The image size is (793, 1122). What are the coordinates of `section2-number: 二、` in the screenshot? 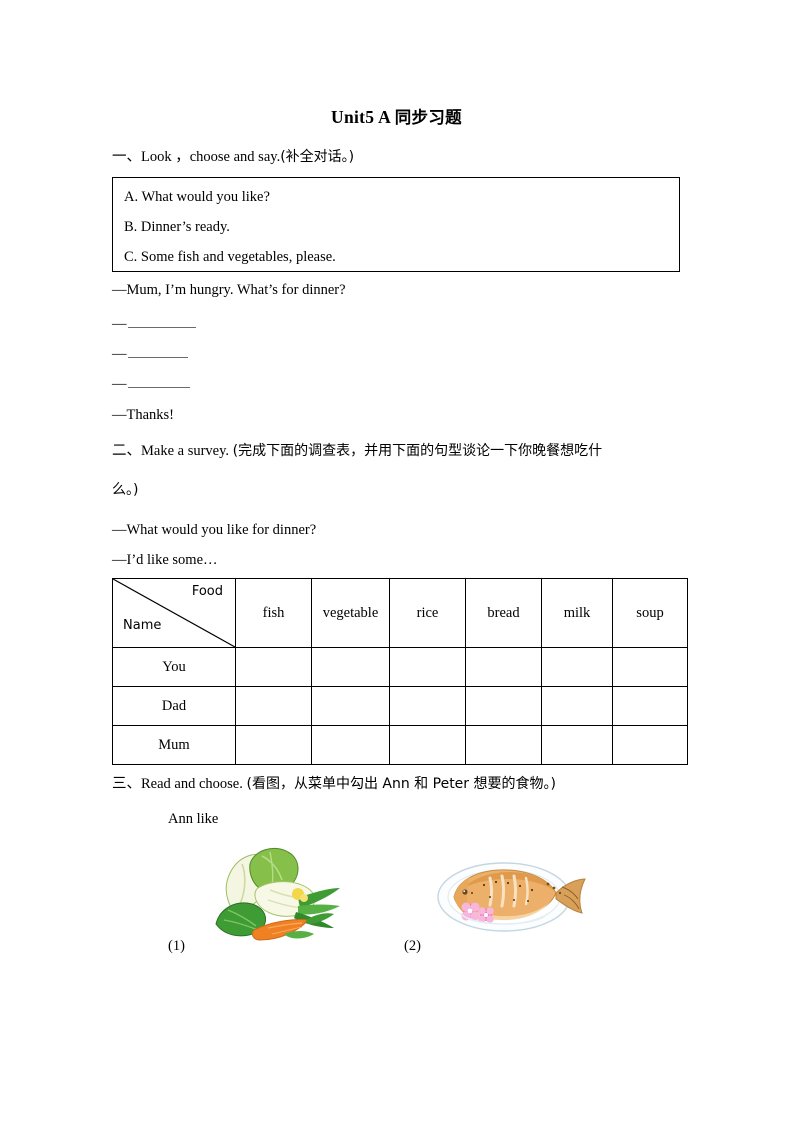 It's located at (126, 451).